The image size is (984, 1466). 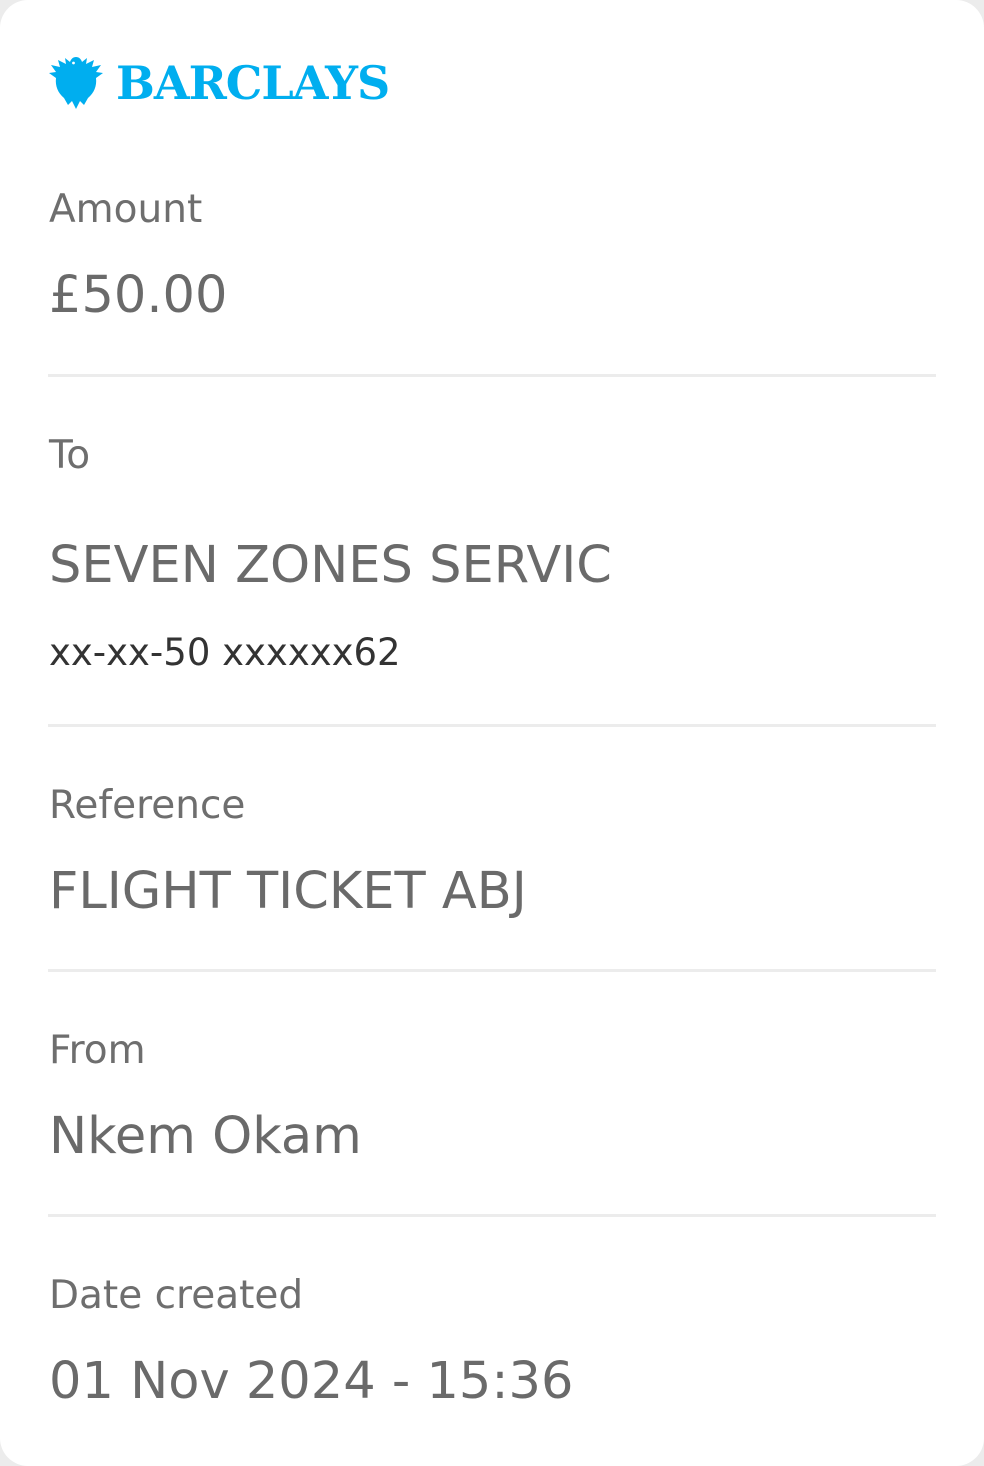 I want to click on amount-value: £50.00, so click(x=138, y=295).